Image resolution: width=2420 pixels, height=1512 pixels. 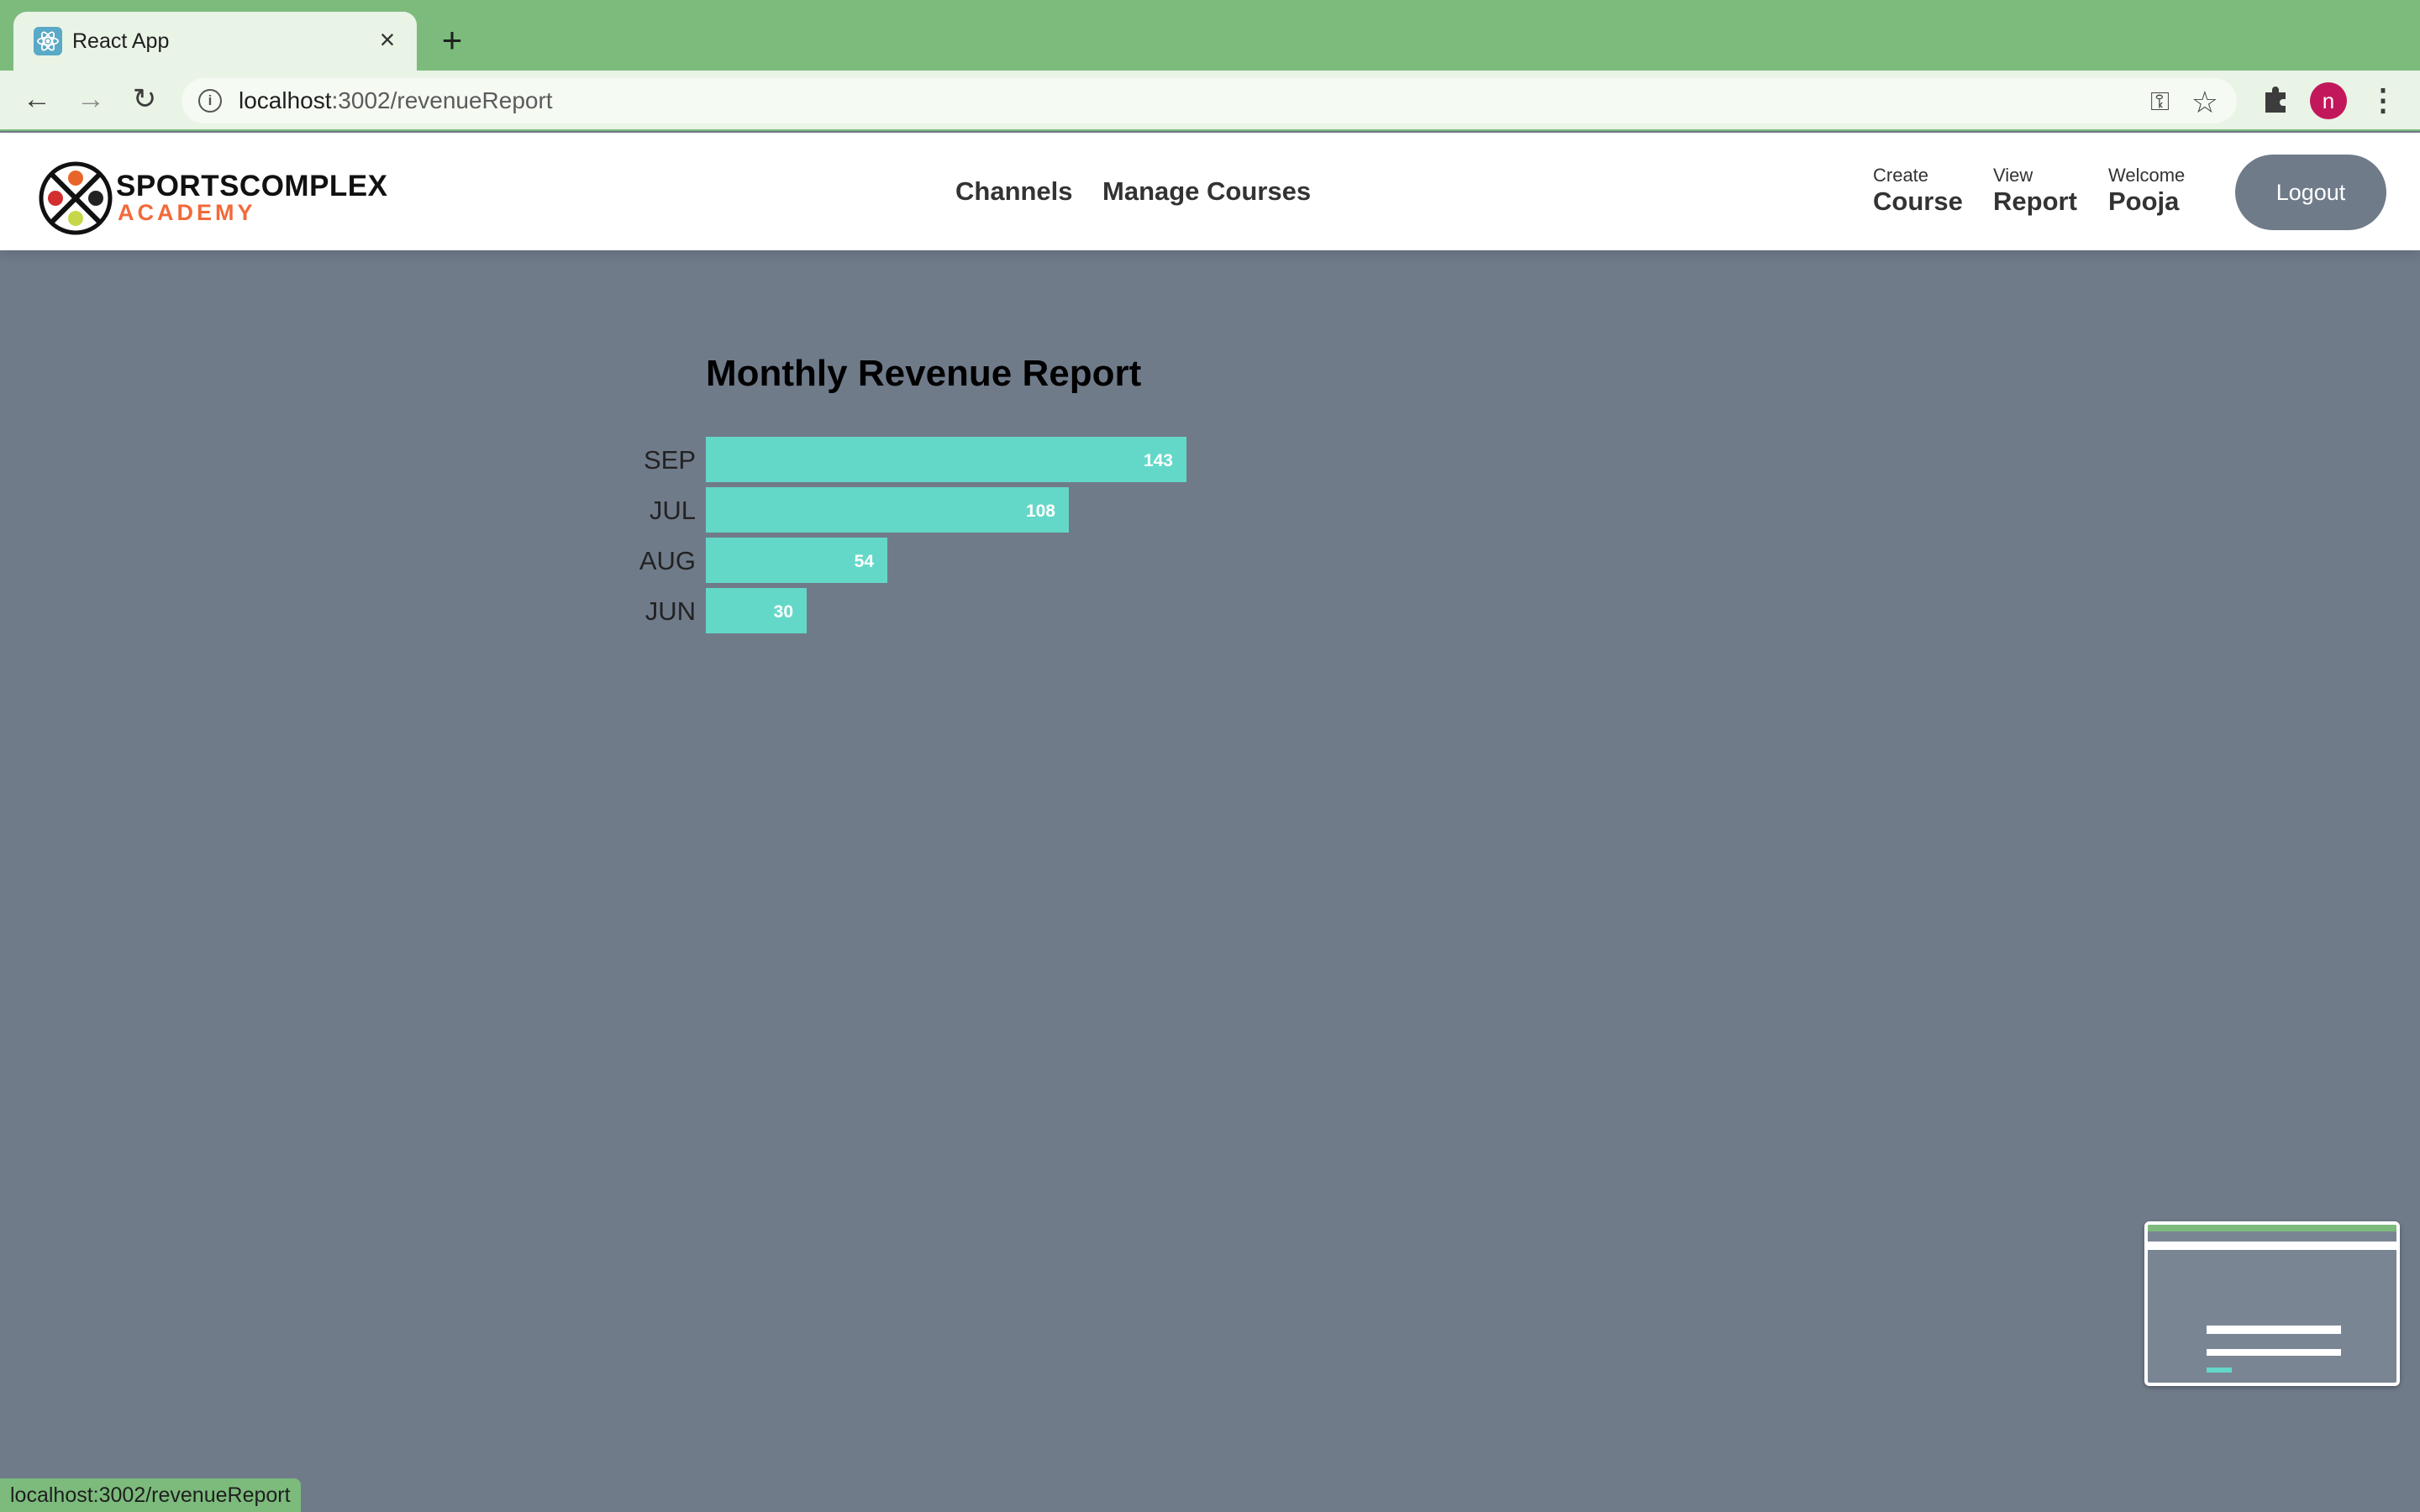 What do you see at coordinates (887, 510) in the screenshot?
I see `bar-jul` at bounding box center [887, 510].